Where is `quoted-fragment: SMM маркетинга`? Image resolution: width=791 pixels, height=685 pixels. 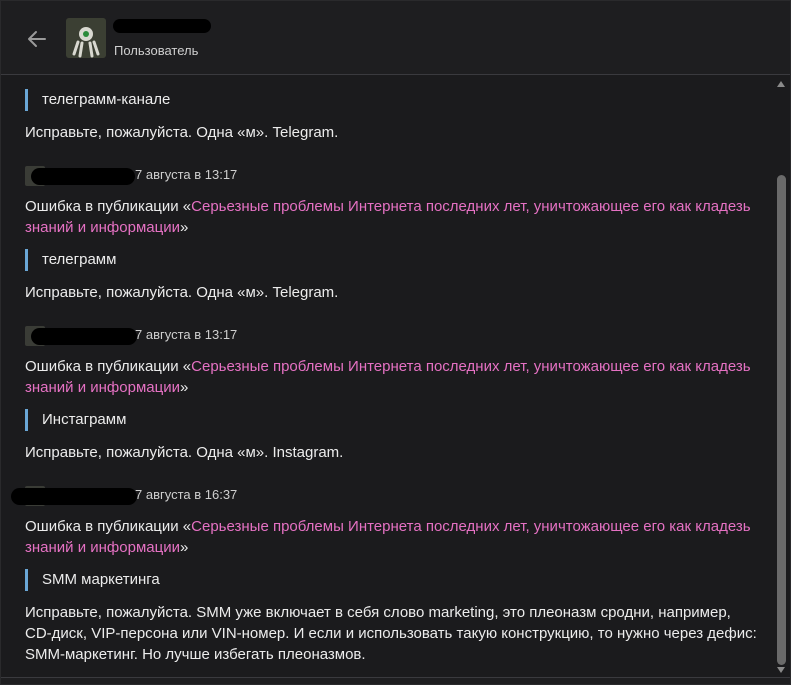 quoted-fragment: SMM маркетинга is located at coordinates (92, 580).